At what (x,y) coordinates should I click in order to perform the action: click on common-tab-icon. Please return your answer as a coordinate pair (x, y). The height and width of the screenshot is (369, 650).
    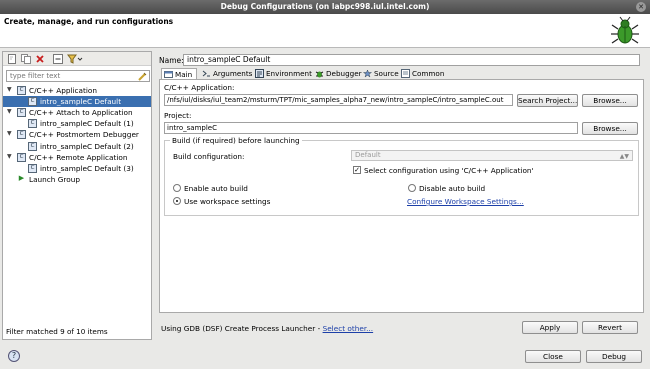
    Looking at the image, I should click on (405, 73).